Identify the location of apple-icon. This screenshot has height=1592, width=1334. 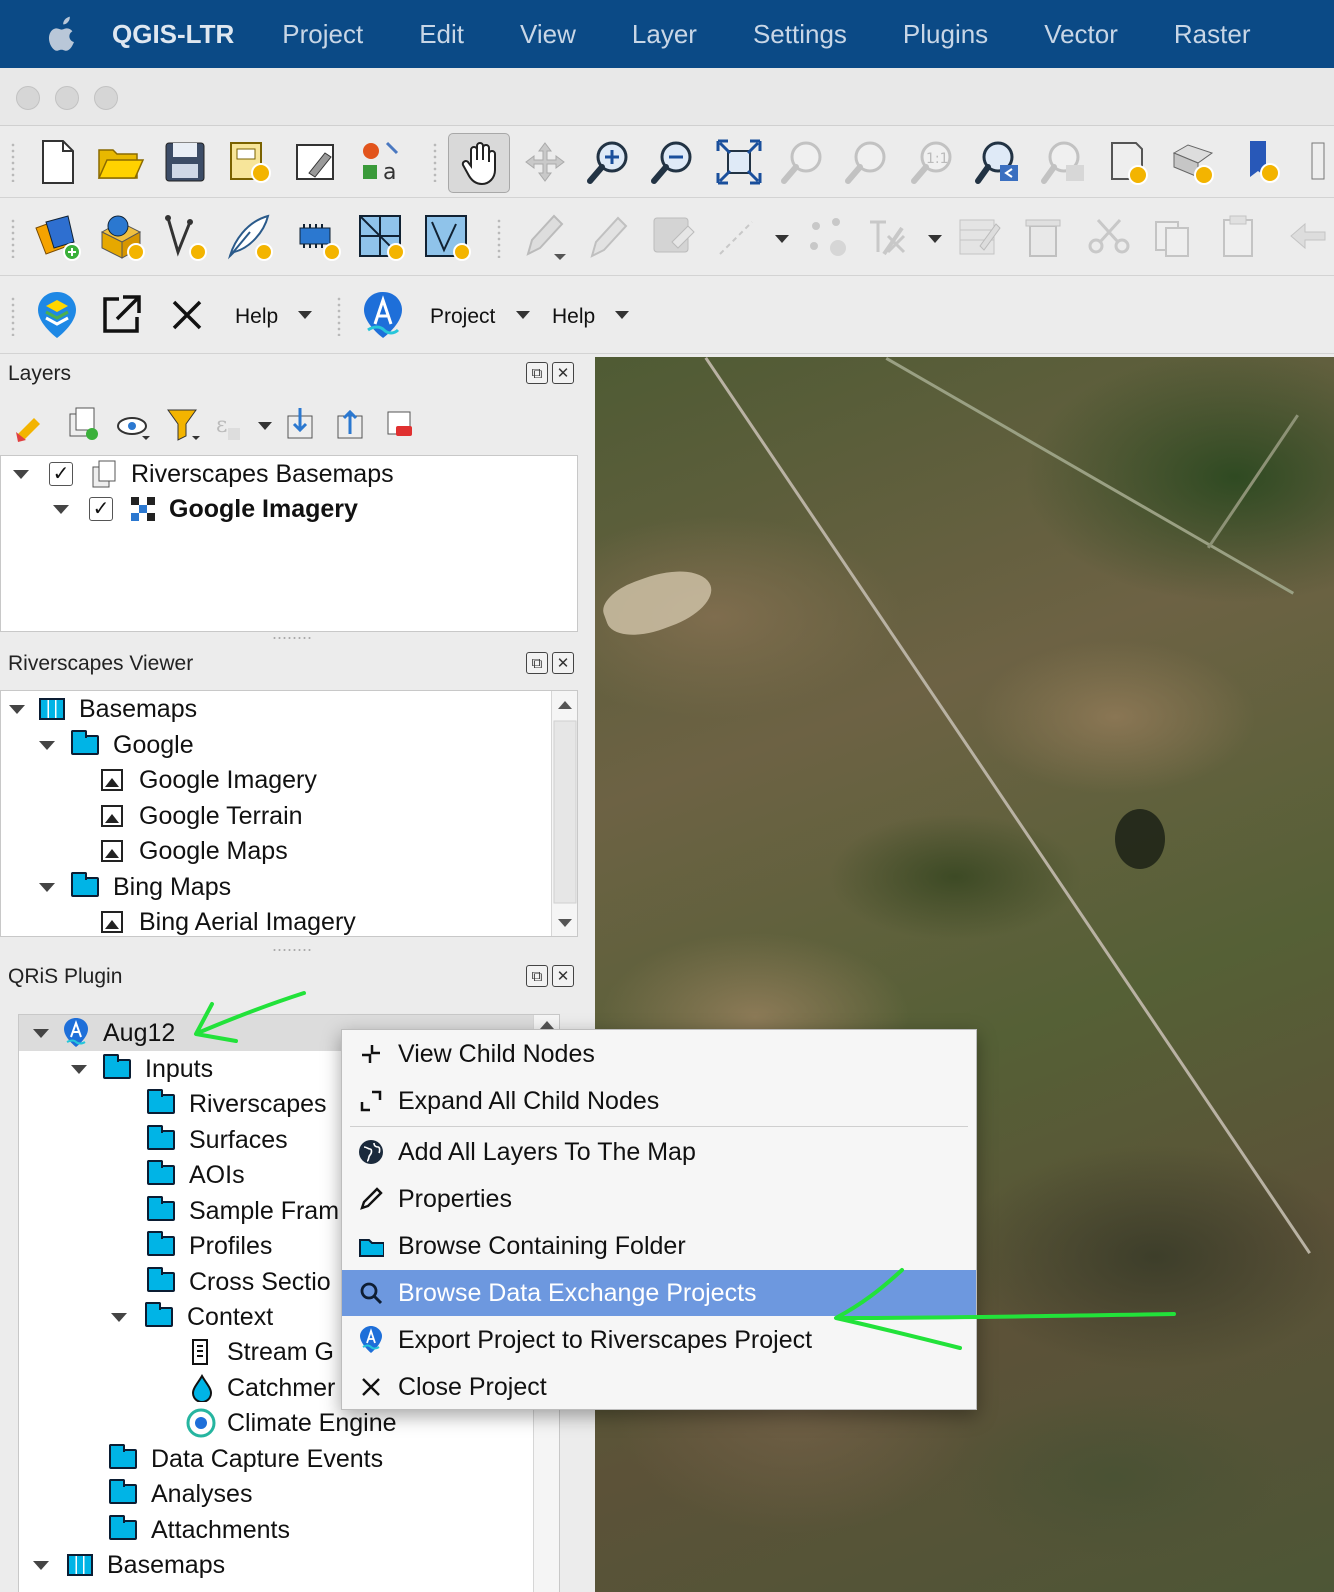
(62, 34).